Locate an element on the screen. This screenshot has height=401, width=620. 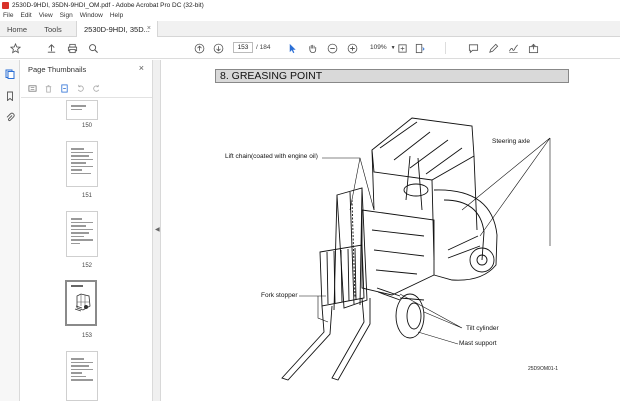
page-thumbnails-icon is located at coordinates (10, 74).